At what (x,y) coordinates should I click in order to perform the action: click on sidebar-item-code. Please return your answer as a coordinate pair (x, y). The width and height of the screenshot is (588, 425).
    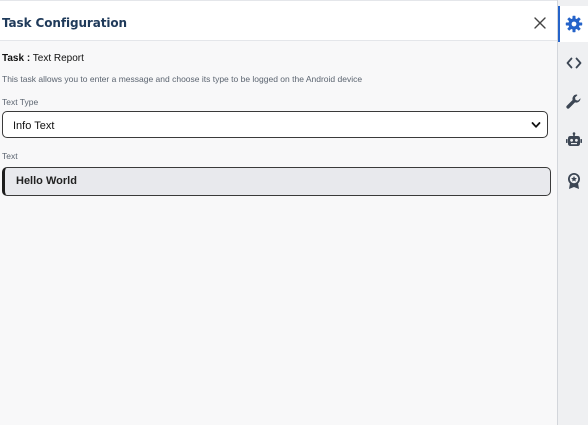
    Looking at the image, I should click on (574, 63).